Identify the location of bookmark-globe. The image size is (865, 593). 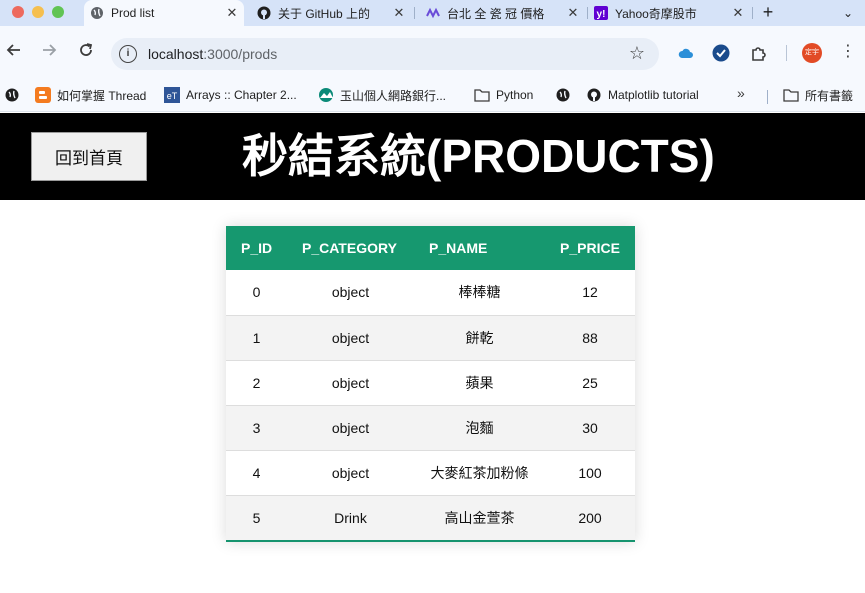
(15, 95).